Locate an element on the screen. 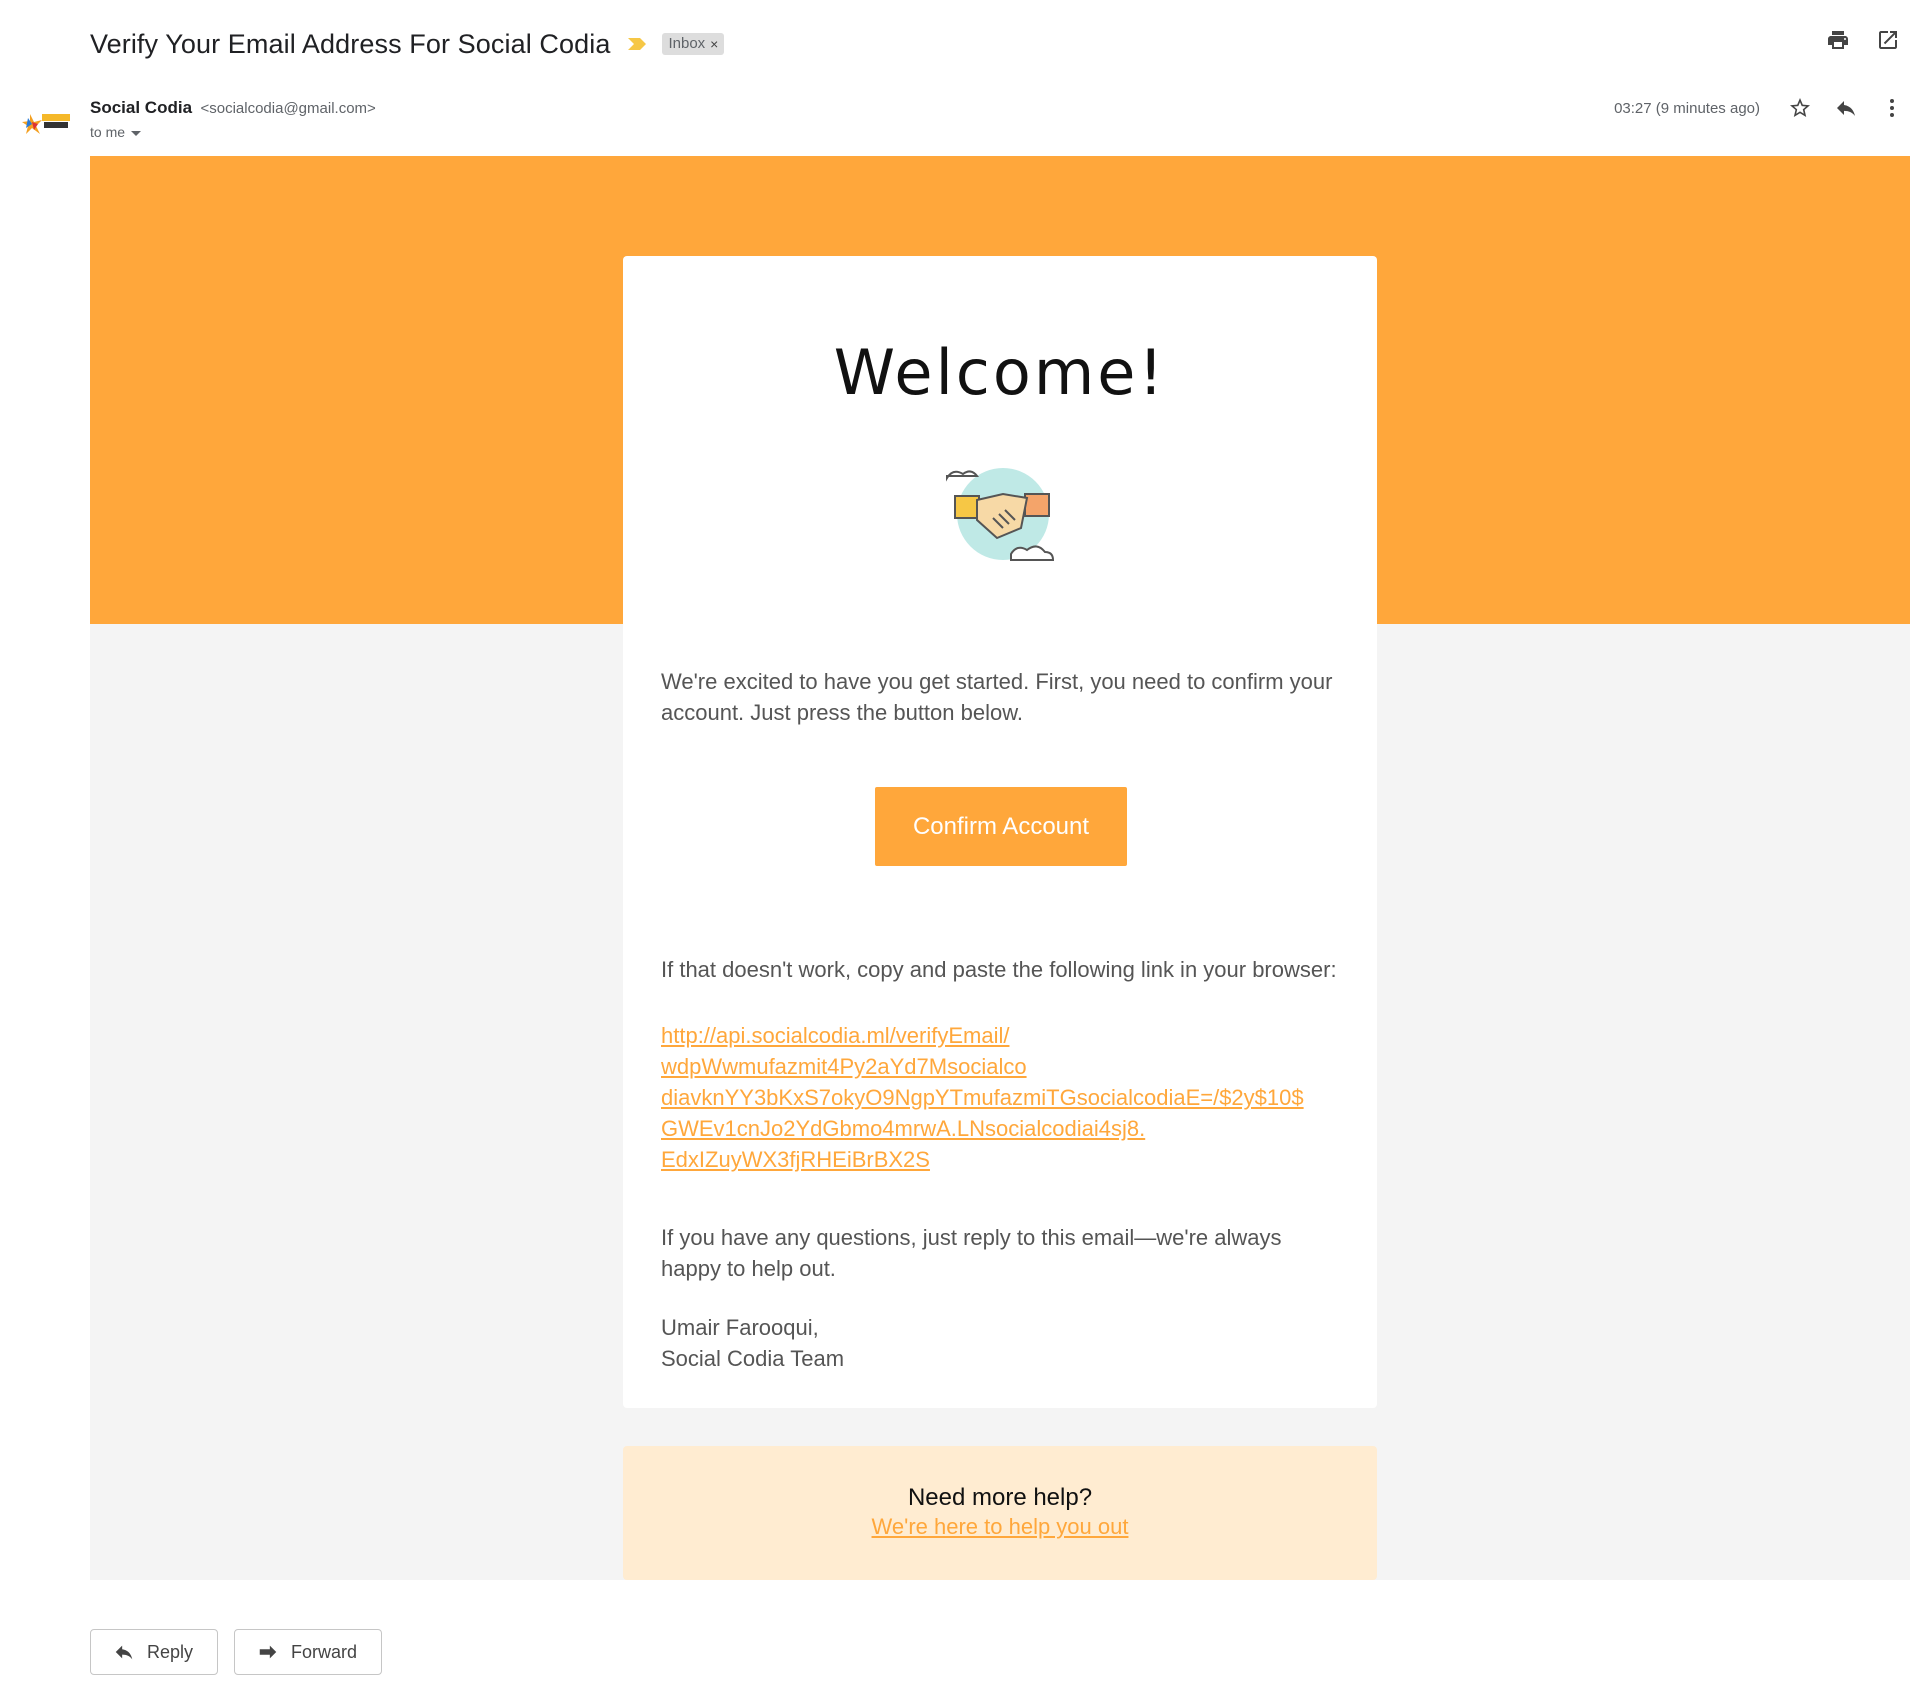 Image resolution: width=1920 pixels, height=1691 pixels. inbox-label-chip: Inbox × is located at coordinates (693, 44).